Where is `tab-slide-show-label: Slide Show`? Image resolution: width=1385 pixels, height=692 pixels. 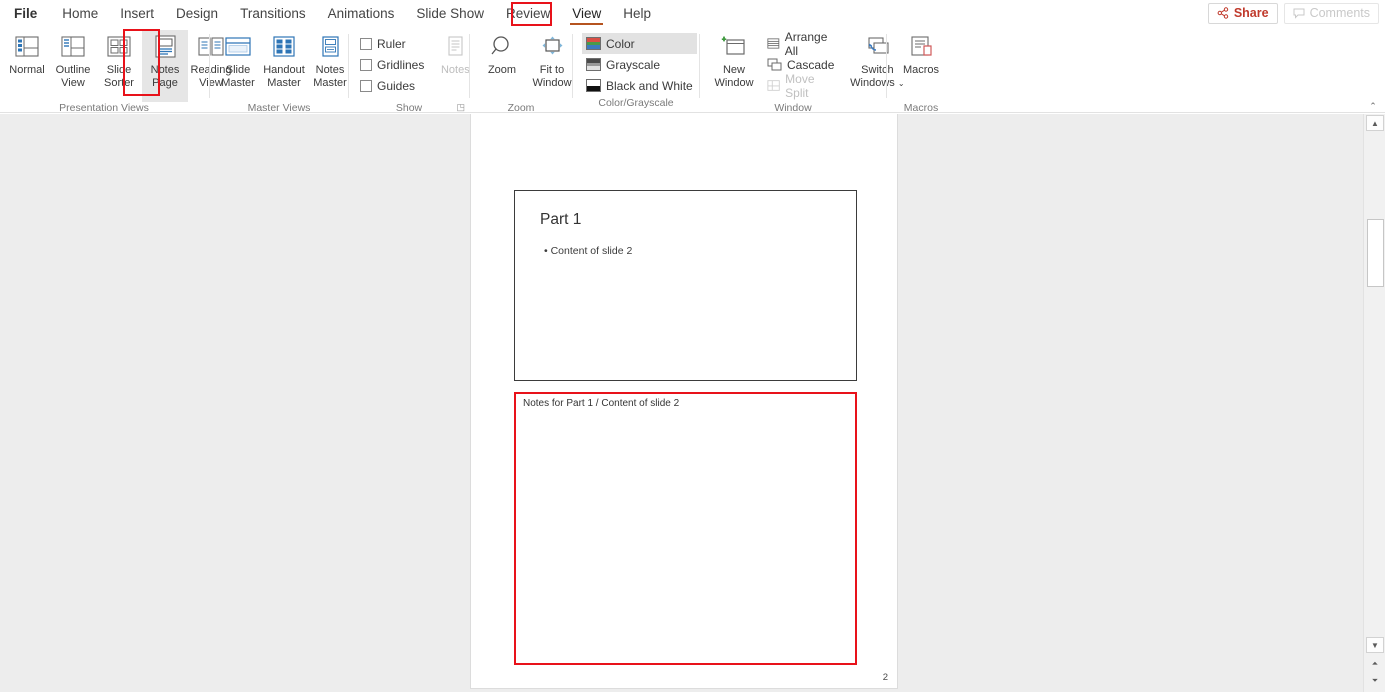 tab-slide-show-label: Slide Show is located at coordinates (450, 13).